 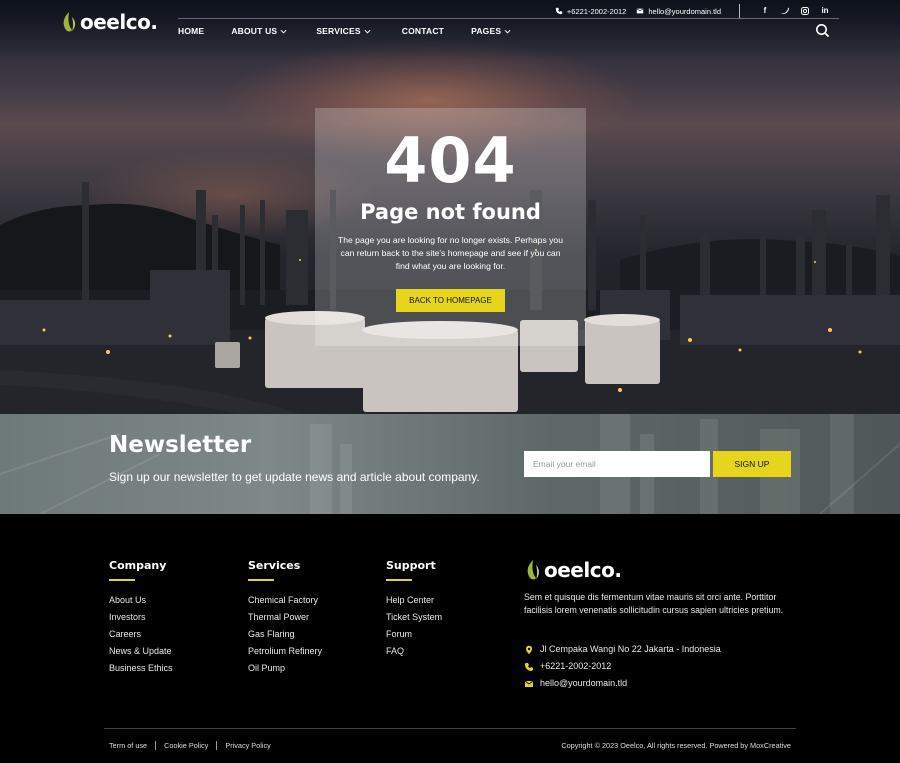 What do you see at coordinates (785, 11) in the screenshot?
I see `twitter-icon` at bounding box center [785, 11].